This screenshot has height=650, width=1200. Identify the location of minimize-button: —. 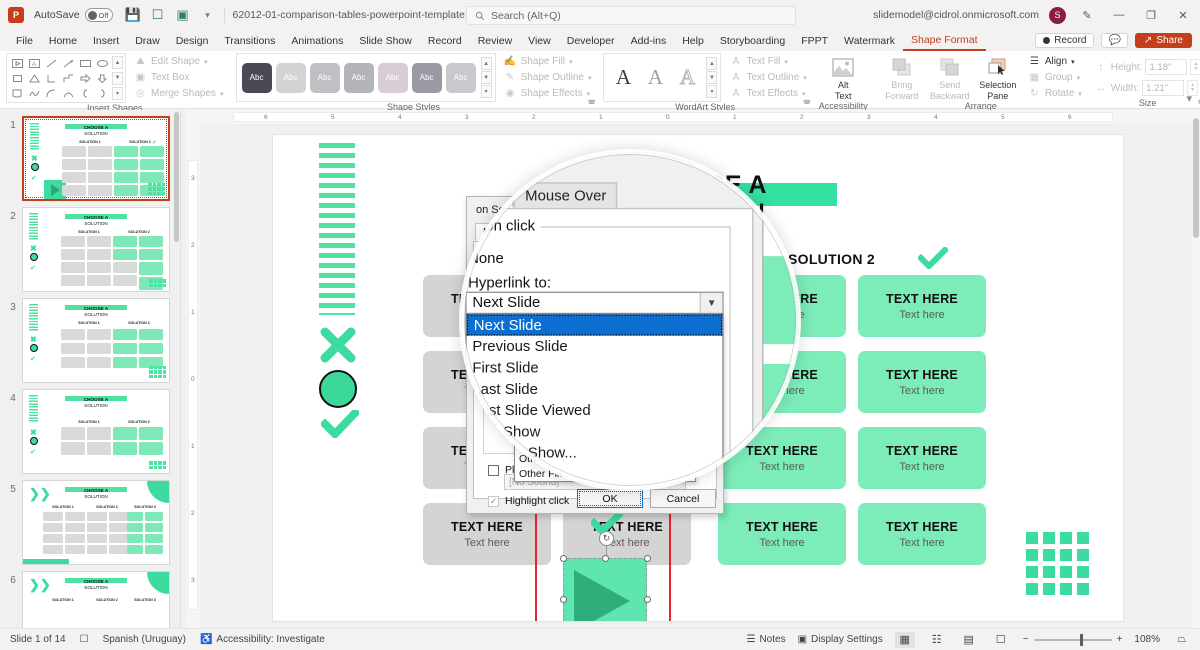
(1119, 15).